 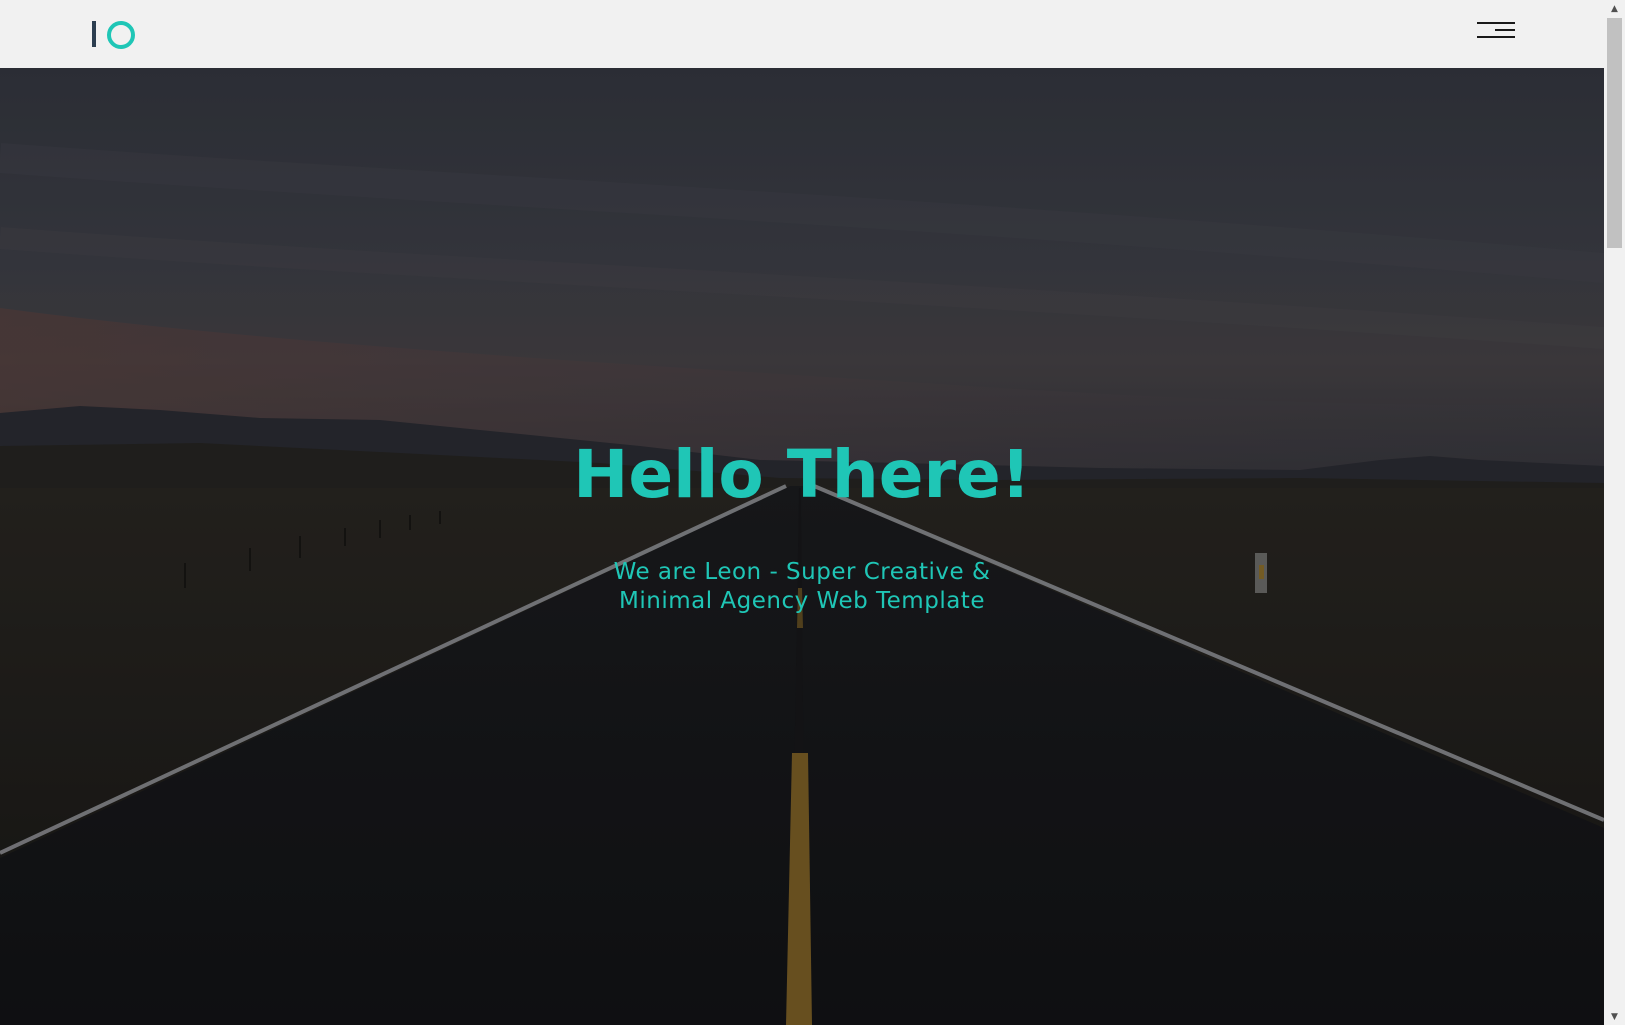 I want to click on hero-title: Hello There!, so click(x=802, y=474).